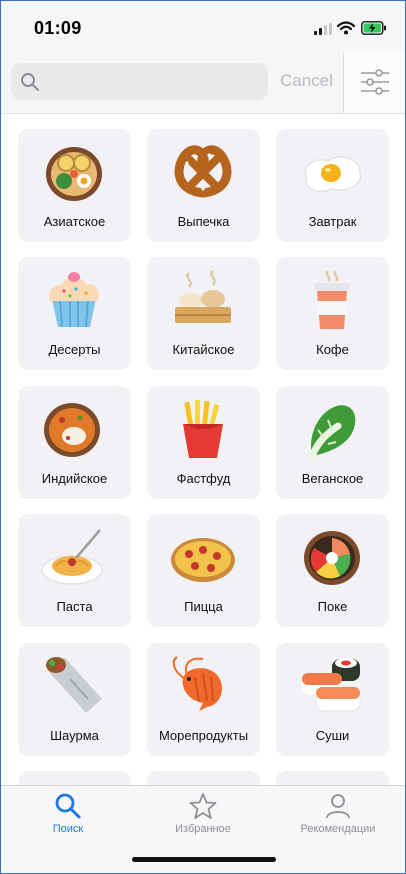 This screenshot has height=874, width=406. What do you see at coordinates (74, 300) in the screenshot?
I see `cupcake-icon` at bounding box center [74, 300].